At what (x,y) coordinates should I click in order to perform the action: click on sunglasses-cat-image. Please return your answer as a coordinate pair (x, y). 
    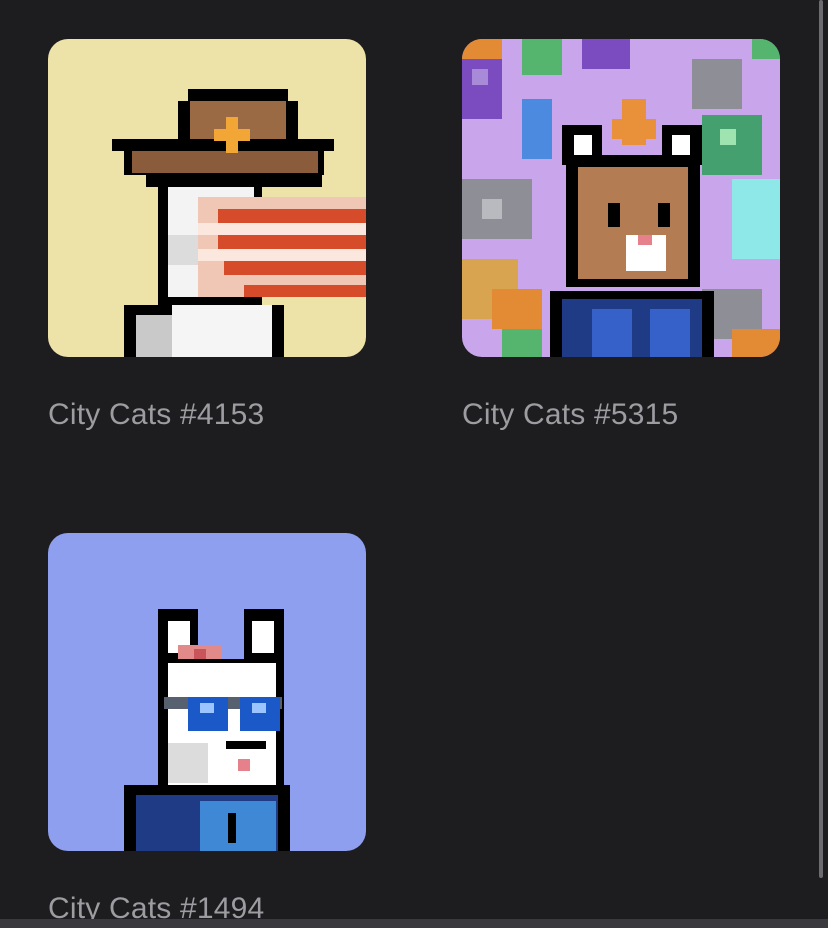
    Looking at the image, I should click on (207, 692).